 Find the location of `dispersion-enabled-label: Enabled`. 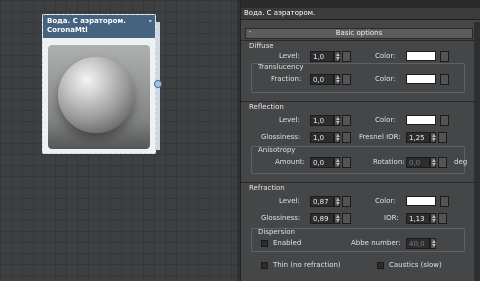

dispersion-enabled-label: Enabled is located at coordinates (287, 243).